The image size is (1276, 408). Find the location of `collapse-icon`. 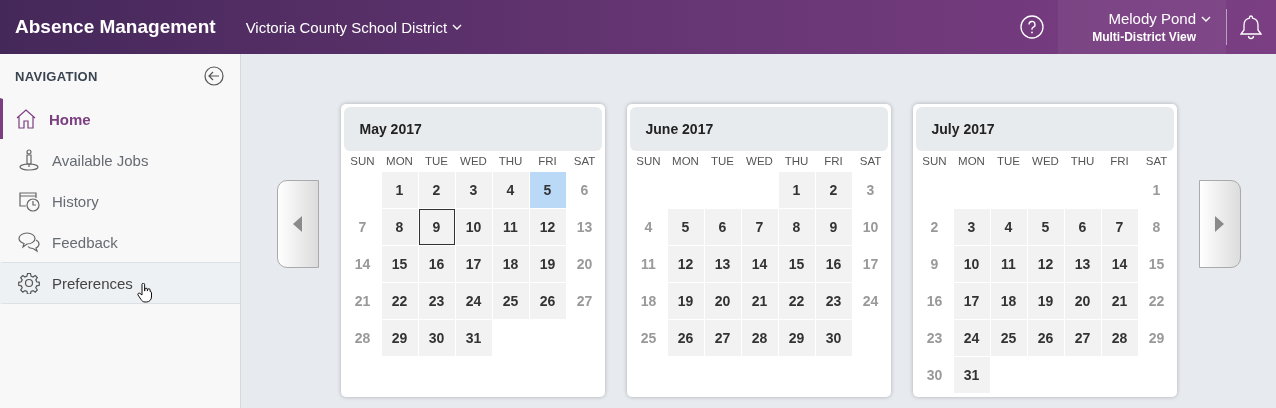

collapse-icon is located at coordinates (214, 76).